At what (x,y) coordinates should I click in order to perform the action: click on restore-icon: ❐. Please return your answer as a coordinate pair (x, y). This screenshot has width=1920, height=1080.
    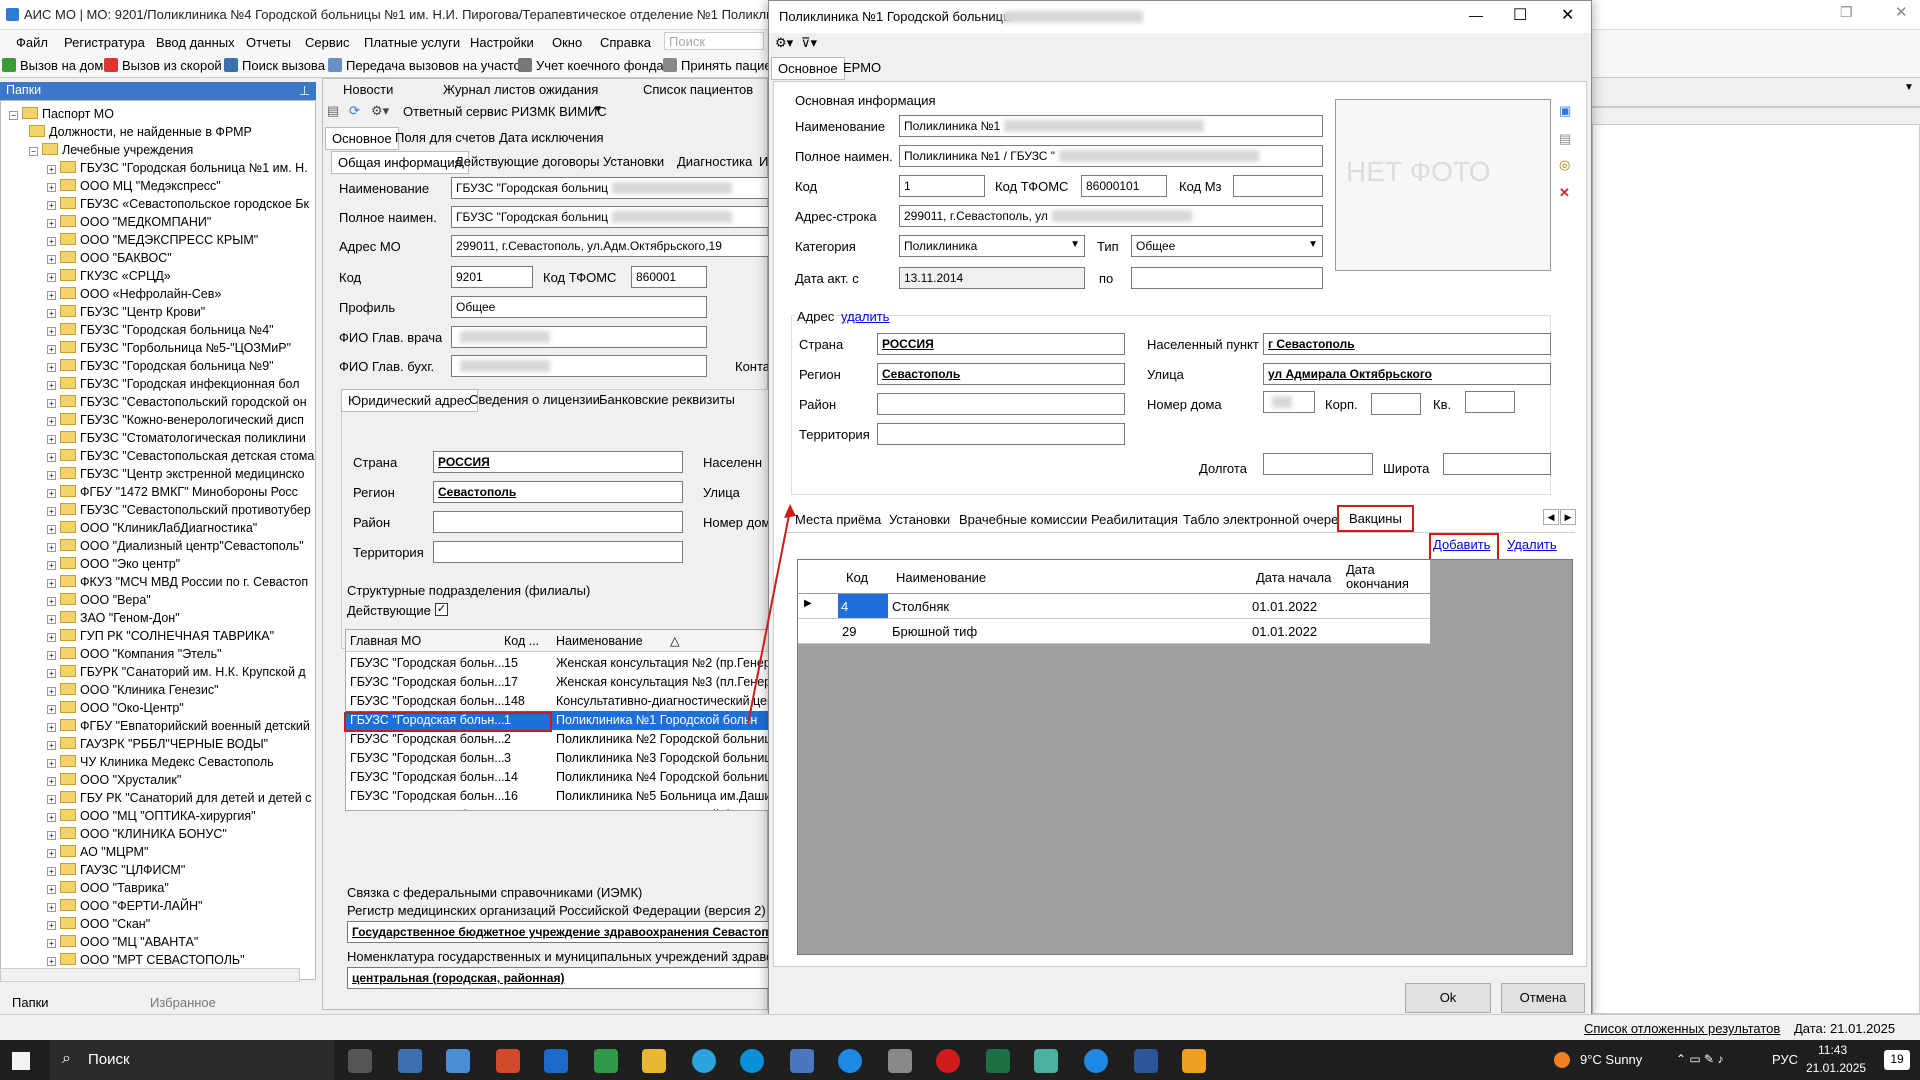
    Looking at the image, I should click on (1846, 12).